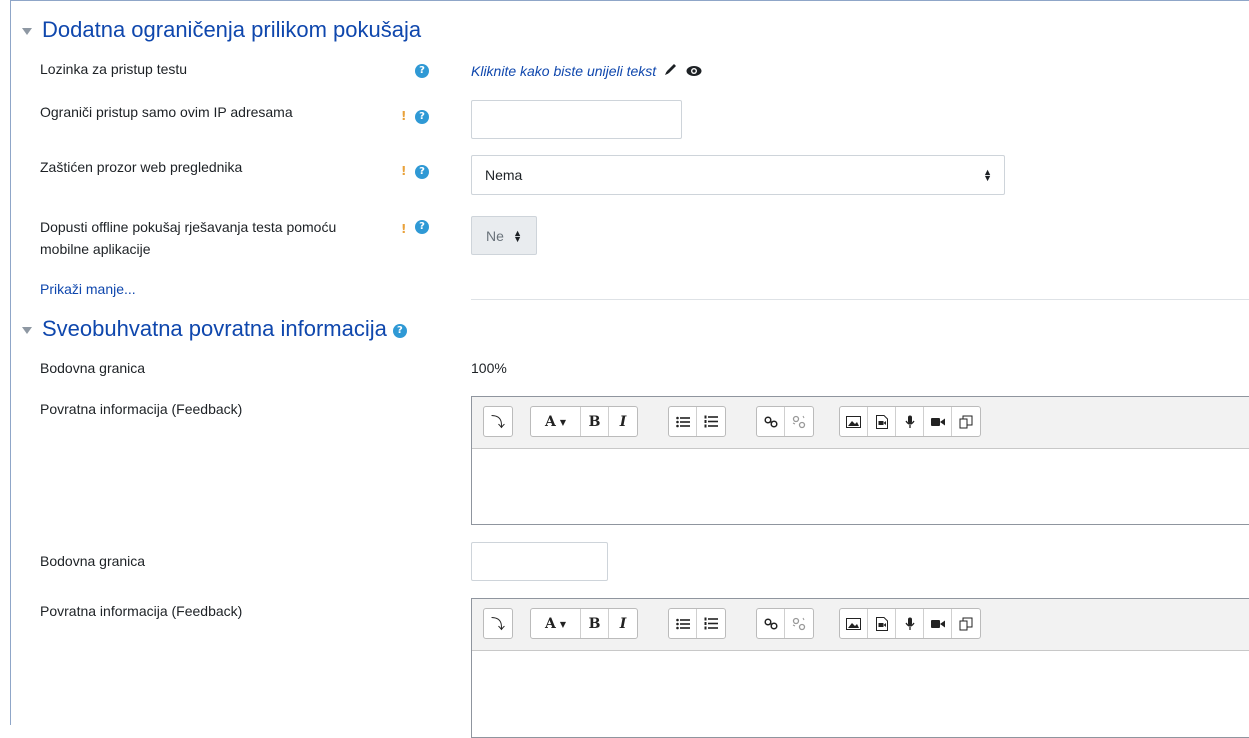 Image resolution: width=1249 pixels, height=738 pixels. I want to click on eye-icon, so click(694, 71).